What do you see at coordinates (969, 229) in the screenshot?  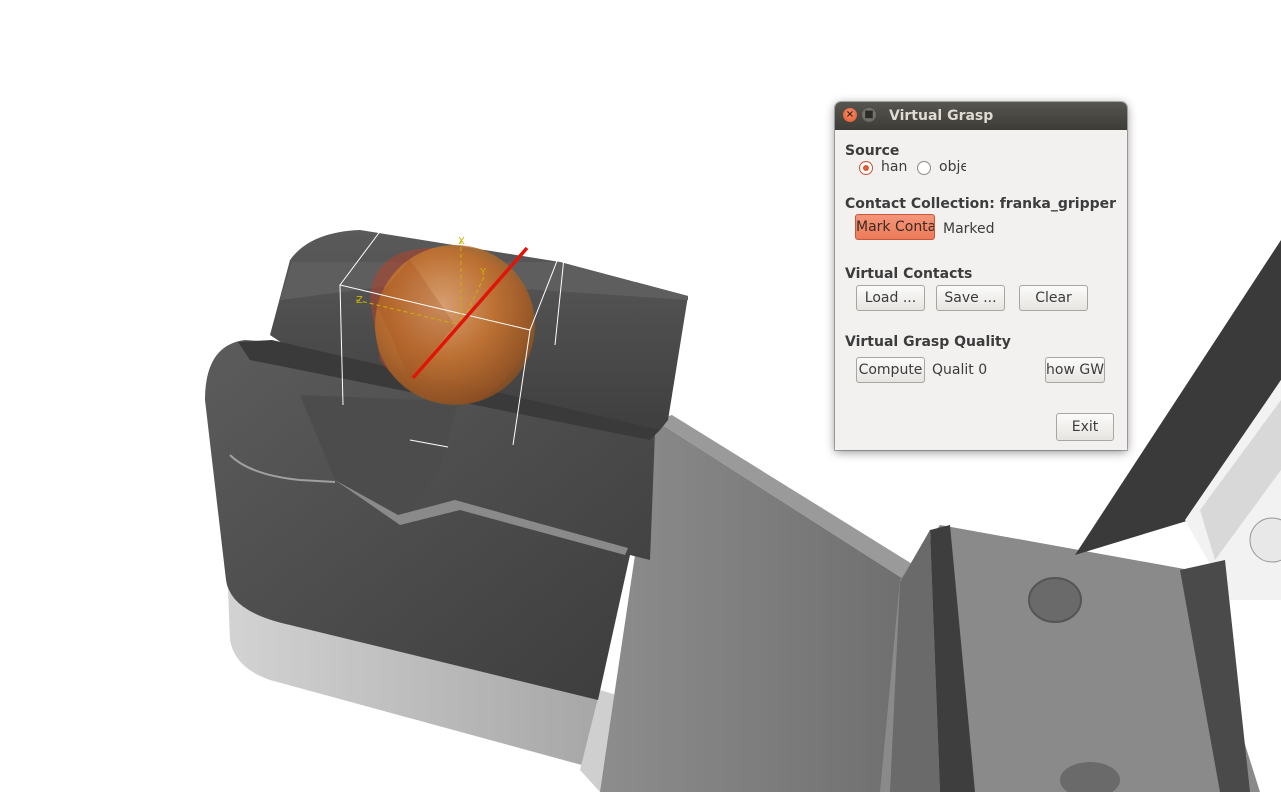 I see `marked-status-label: Marked` at bounding box center [969, 229].